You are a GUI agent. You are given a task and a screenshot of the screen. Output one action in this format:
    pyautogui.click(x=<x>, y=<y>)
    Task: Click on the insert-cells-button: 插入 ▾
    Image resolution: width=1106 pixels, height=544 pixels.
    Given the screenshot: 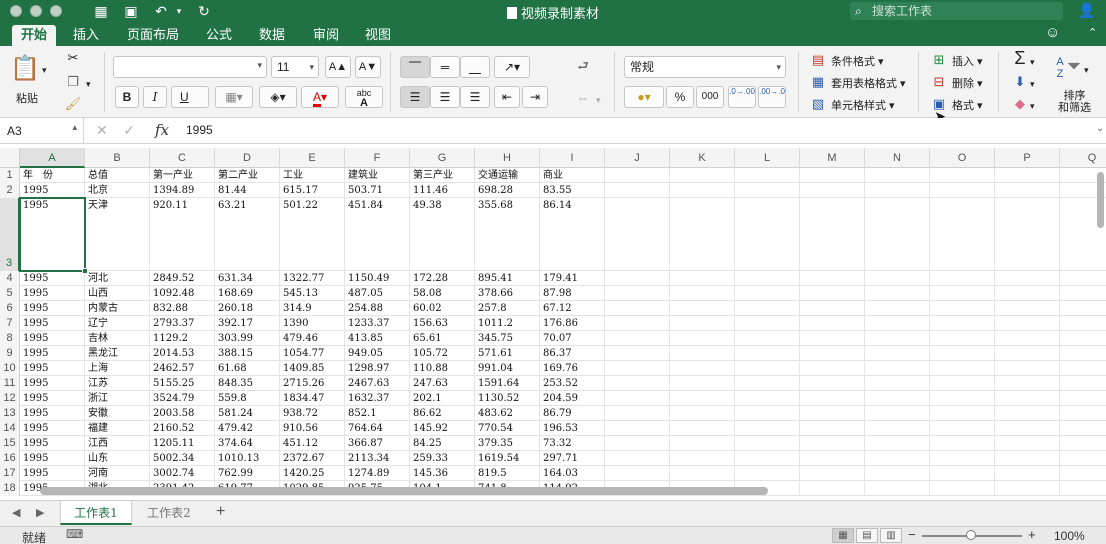 What is the action you would take?
    pyautogui.click(x=967, y=61)
    